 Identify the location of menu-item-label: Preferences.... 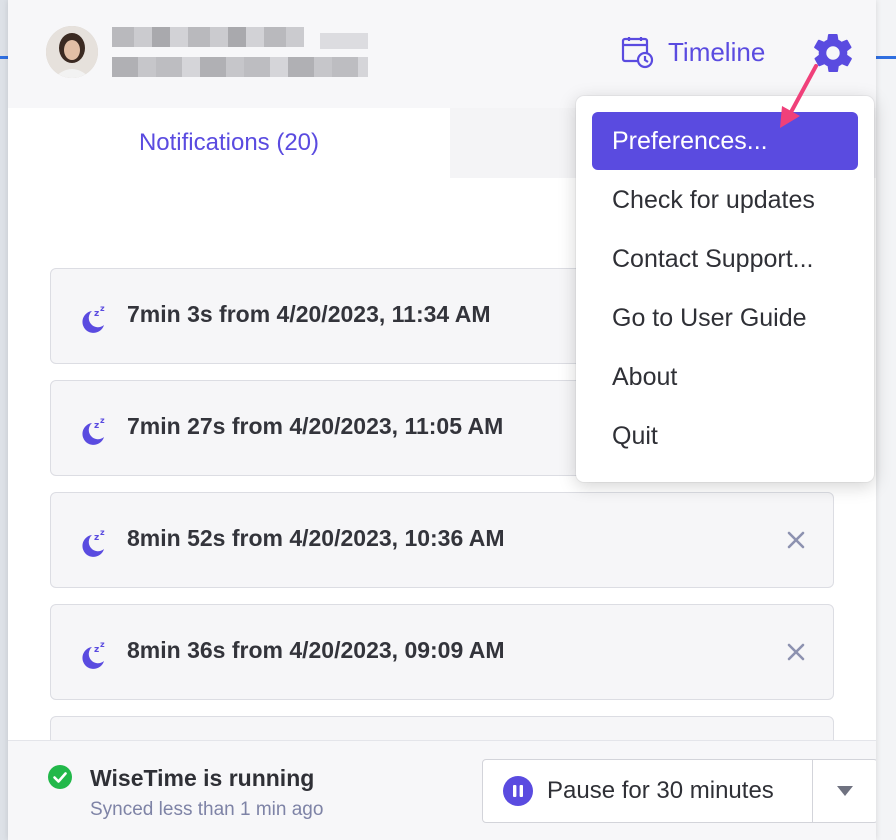
(690, 140).